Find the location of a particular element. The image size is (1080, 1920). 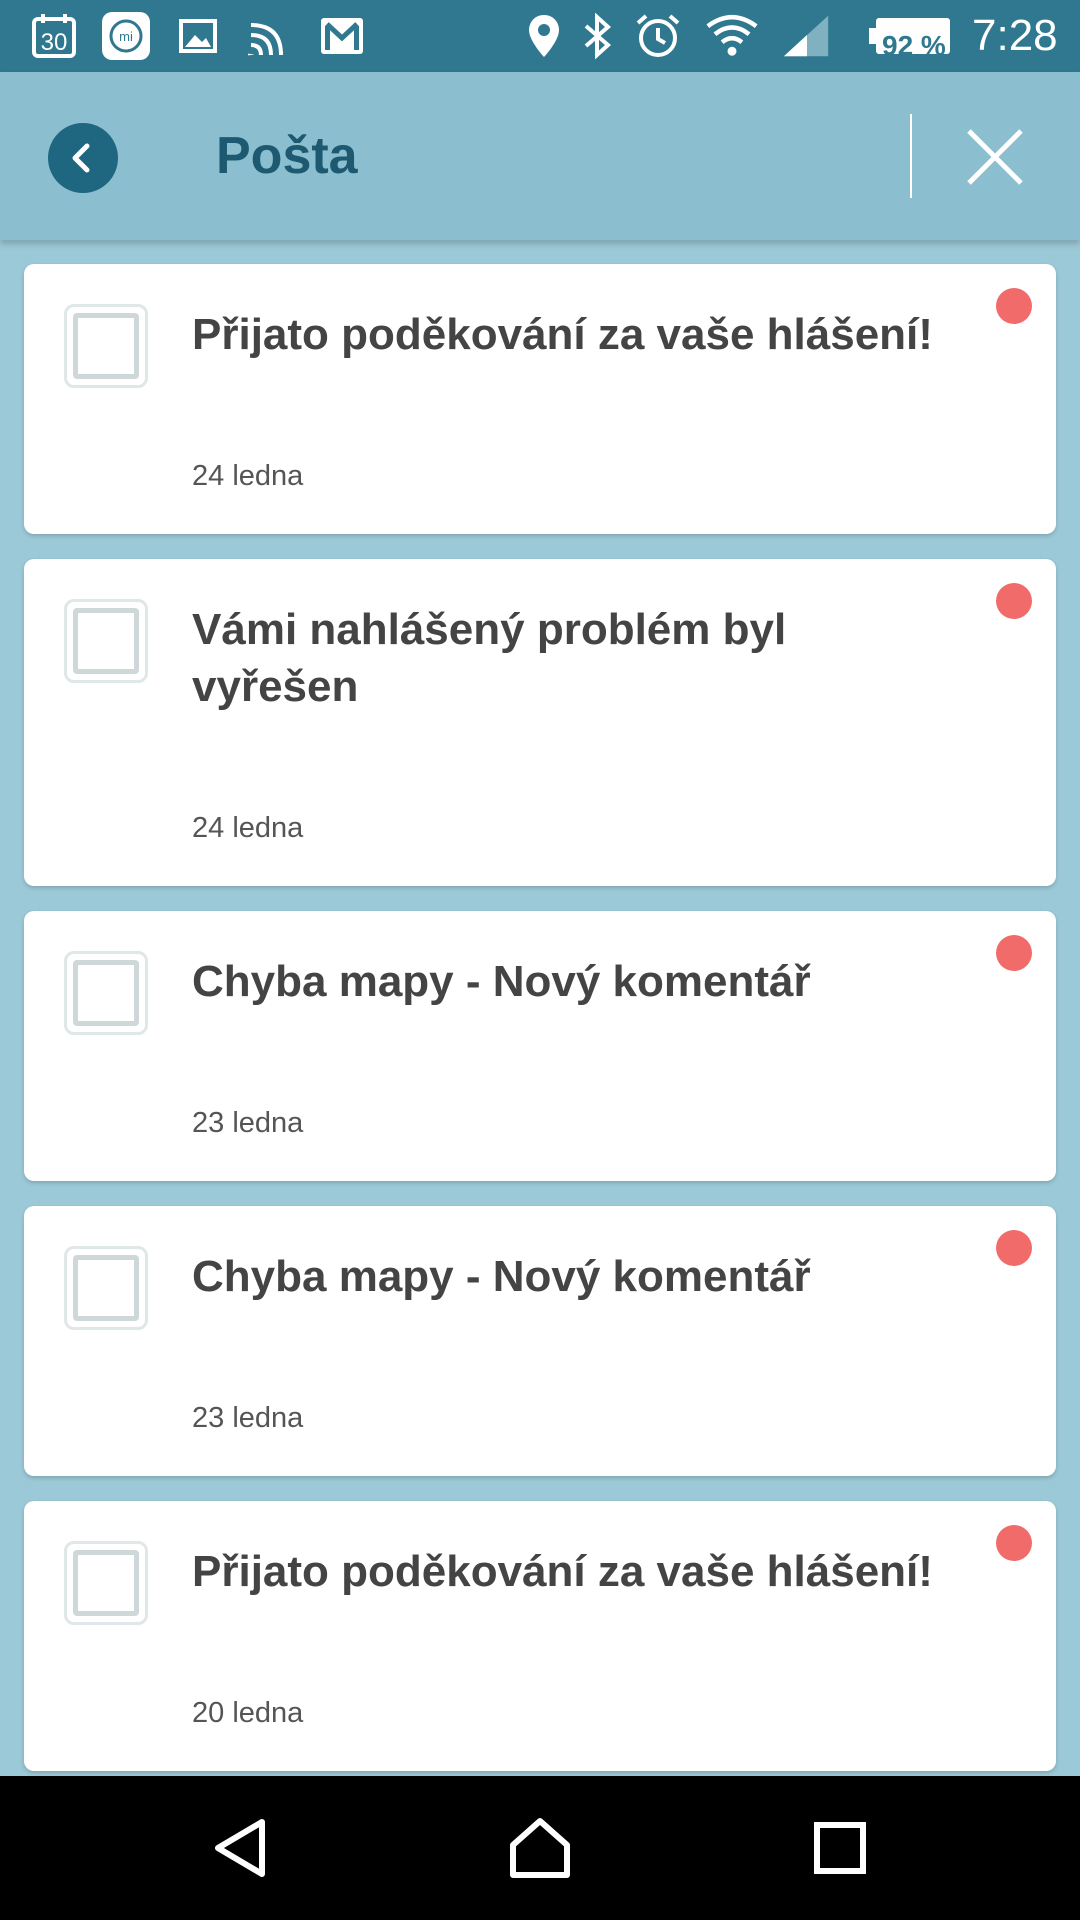

gmail-icon is located at coordinates (342, 36).